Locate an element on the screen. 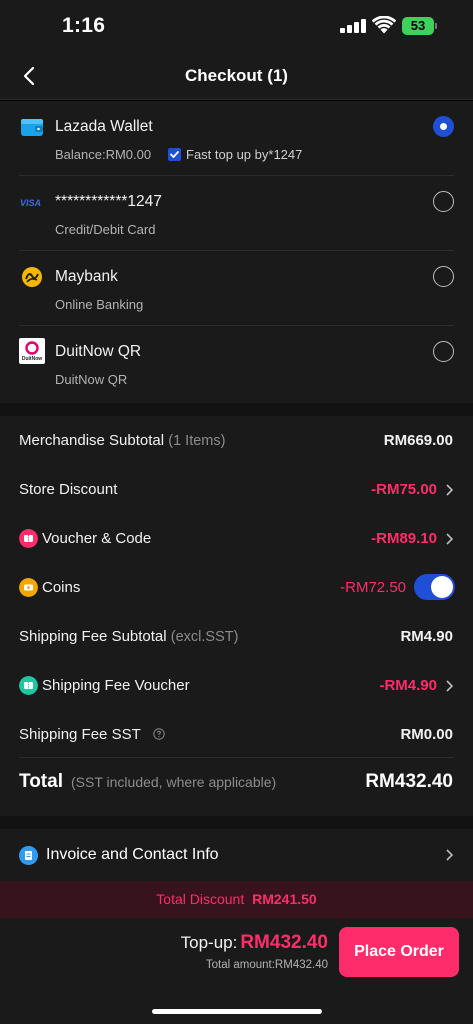 The height and width of the screenshot is (1024, 473). shipping-sst-label: Shipping Fee SST is located at coordinates (92, 734).